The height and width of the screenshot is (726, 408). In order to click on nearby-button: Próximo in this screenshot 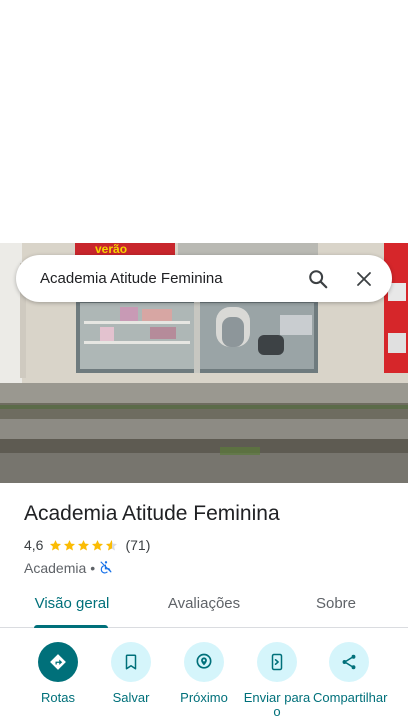, I will do `click(204, 673)`.